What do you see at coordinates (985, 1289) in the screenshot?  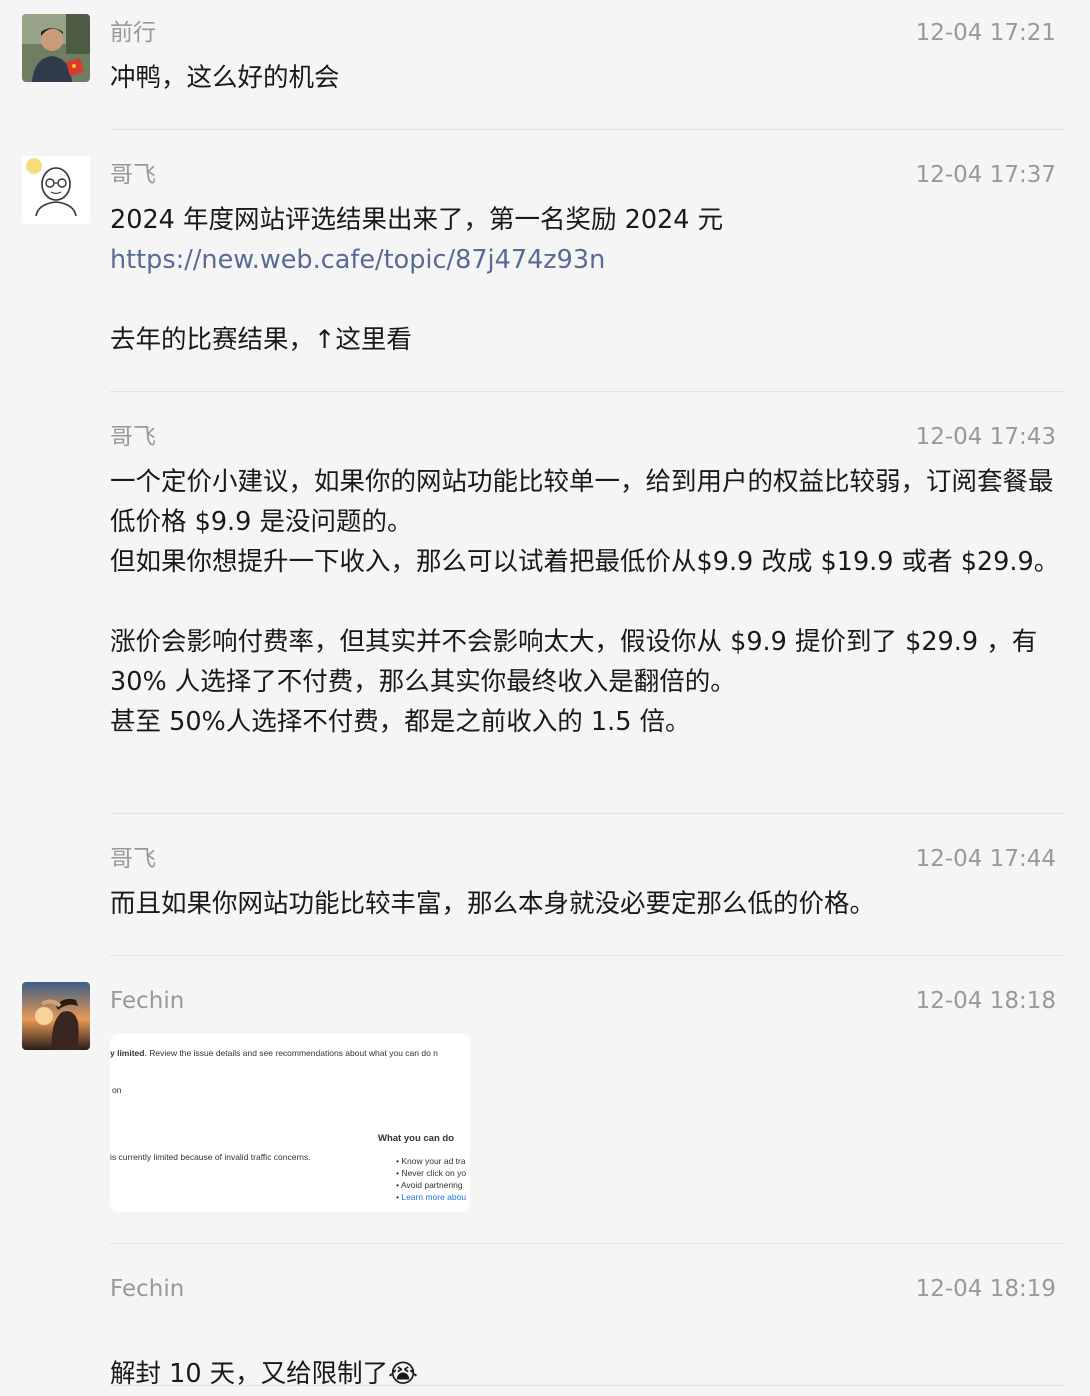 I see `message-time: 12-04 18:19` at bounding box center [985, 1289].